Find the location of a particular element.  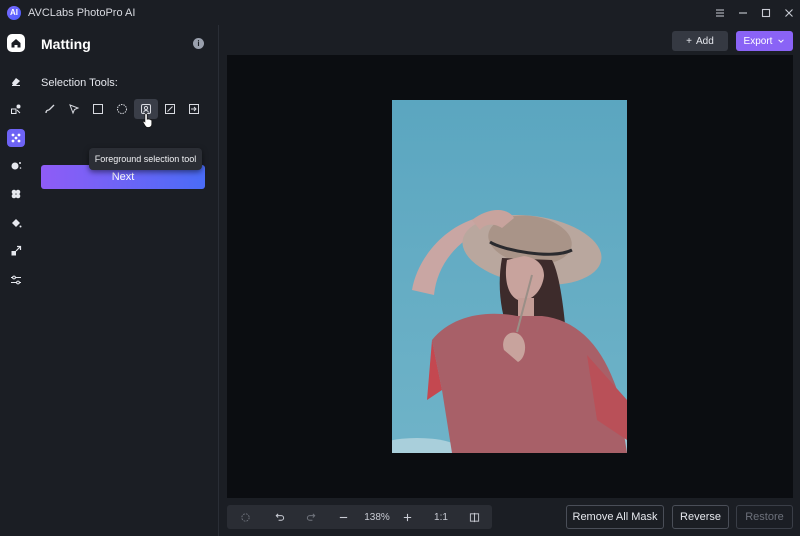

minimize-icon is located at coordinates (742, 12).